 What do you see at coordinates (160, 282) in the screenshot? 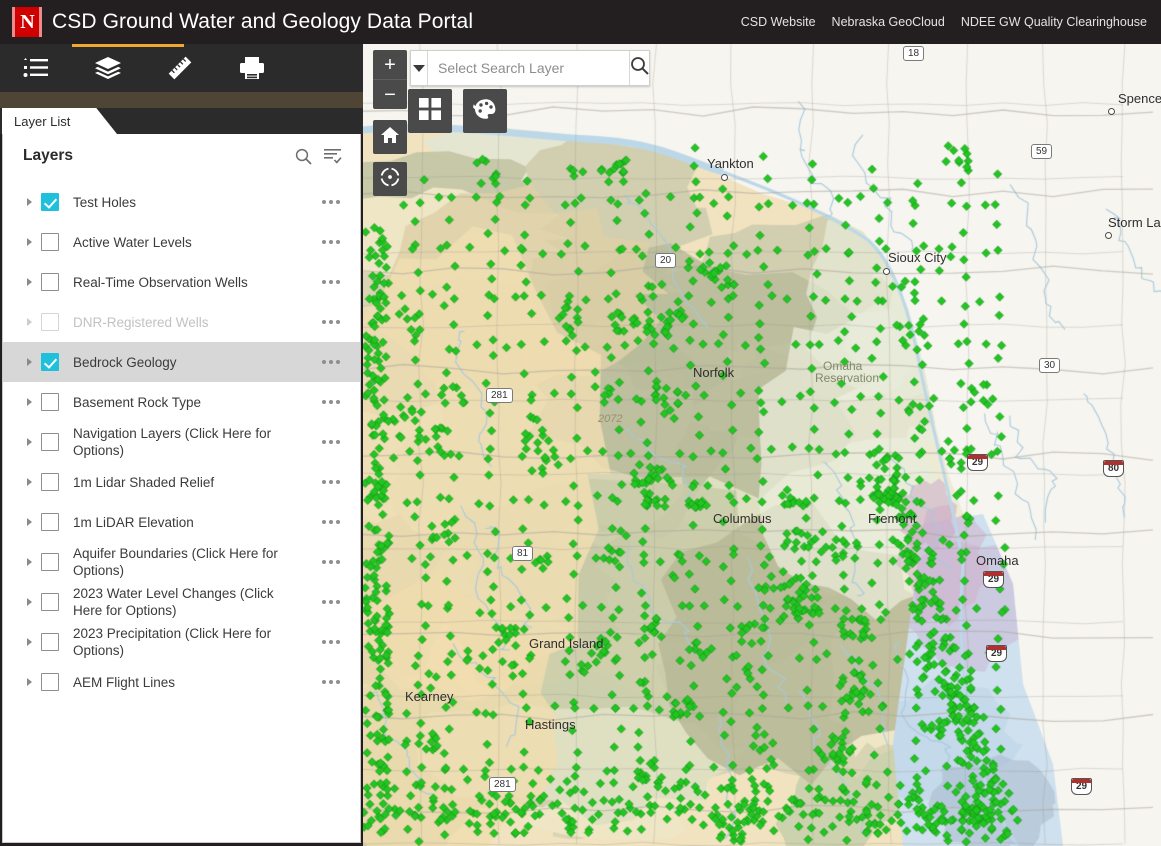
I see `layer-label: Real-Time Observation Wells` at bounding box center [160, 282].